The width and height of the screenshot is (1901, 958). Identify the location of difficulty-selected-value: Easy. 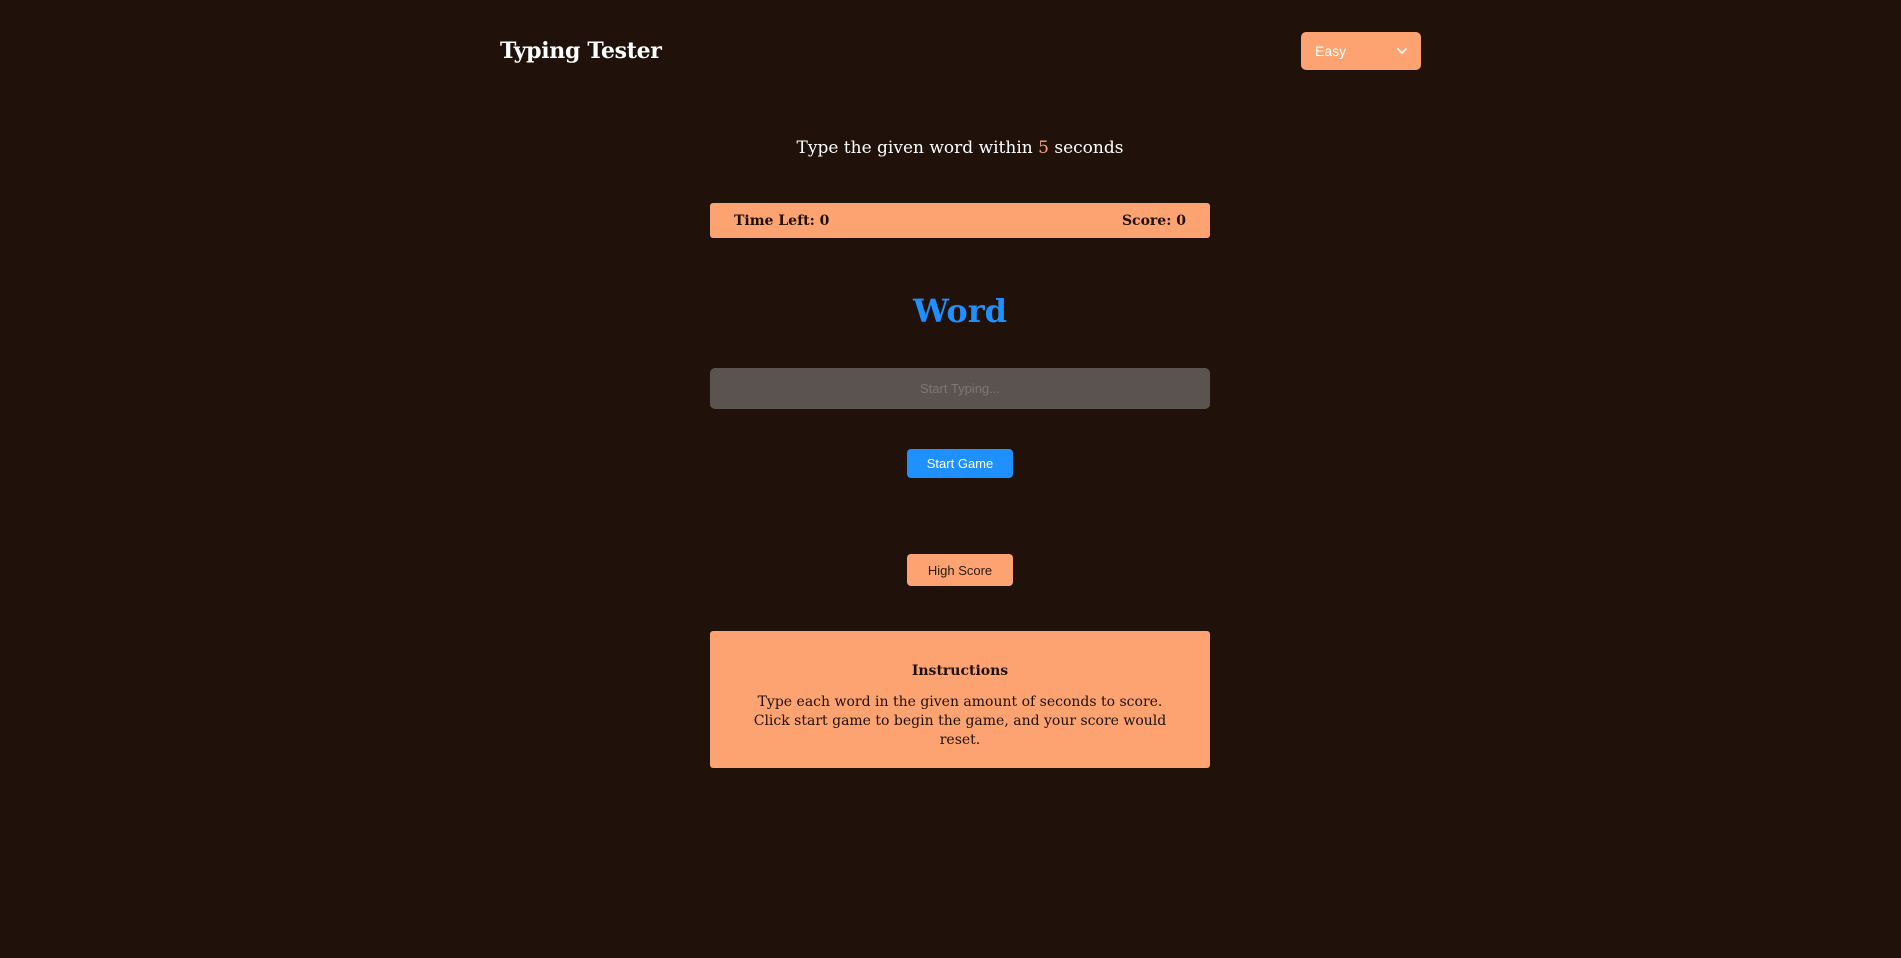
(1331, 51).